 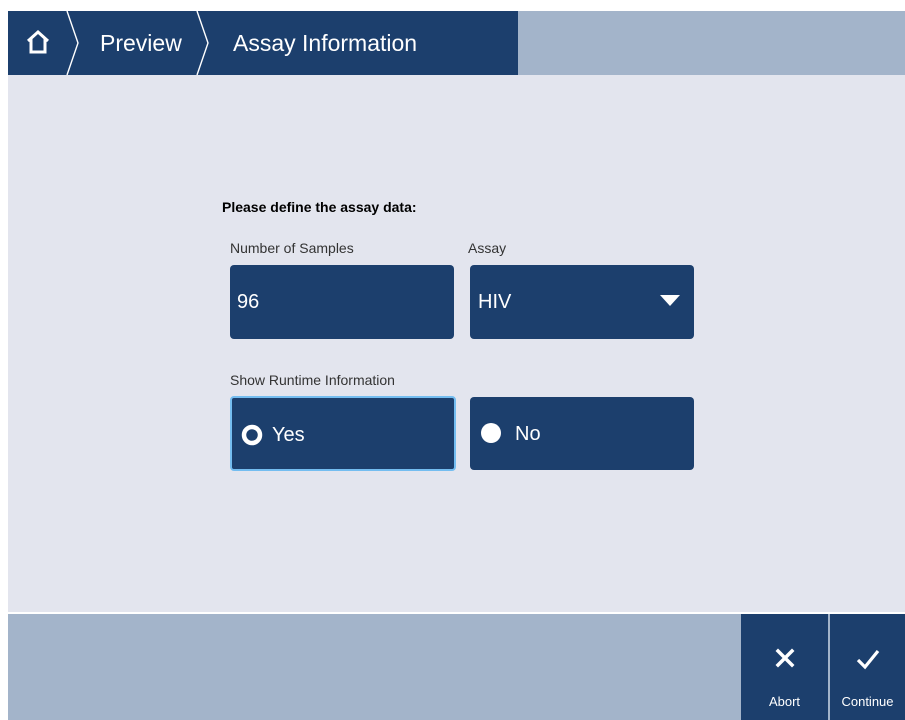 What do you see at coordinates (288, 435) in the screenshot?
I see `runtime-yes-label: Yes` at bounding box center [288, 435].